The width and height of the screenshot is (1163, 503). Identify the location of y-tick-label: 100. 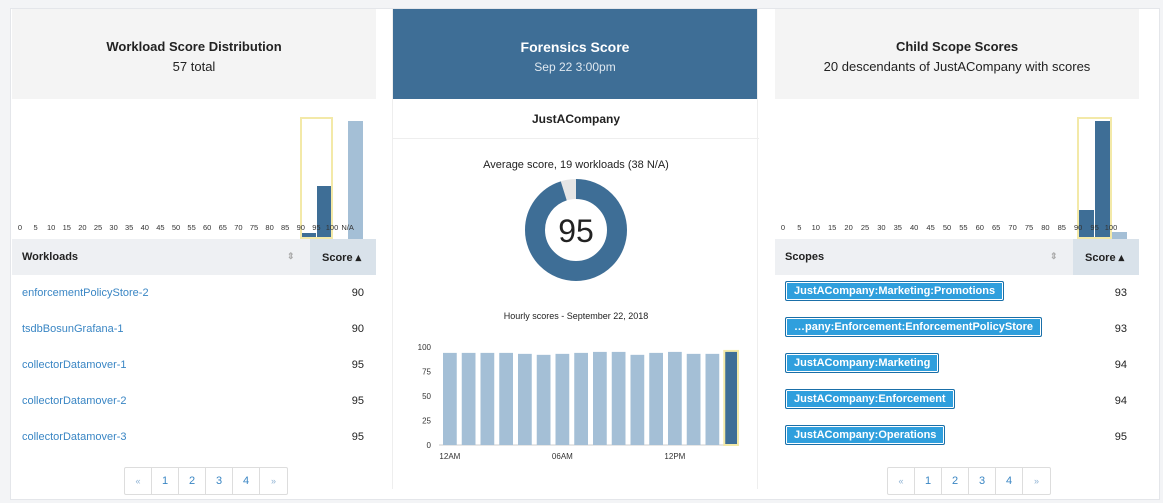
(425, 347).